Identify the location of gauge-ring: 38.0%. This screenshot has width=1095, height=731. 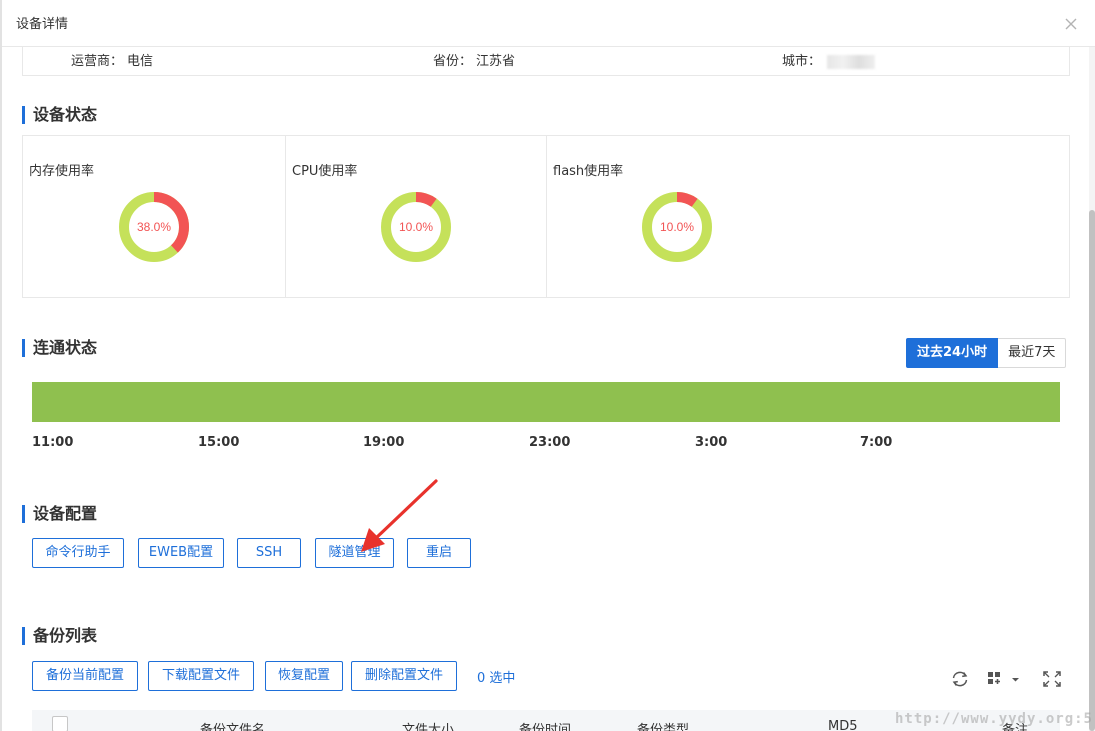
(154, 227).